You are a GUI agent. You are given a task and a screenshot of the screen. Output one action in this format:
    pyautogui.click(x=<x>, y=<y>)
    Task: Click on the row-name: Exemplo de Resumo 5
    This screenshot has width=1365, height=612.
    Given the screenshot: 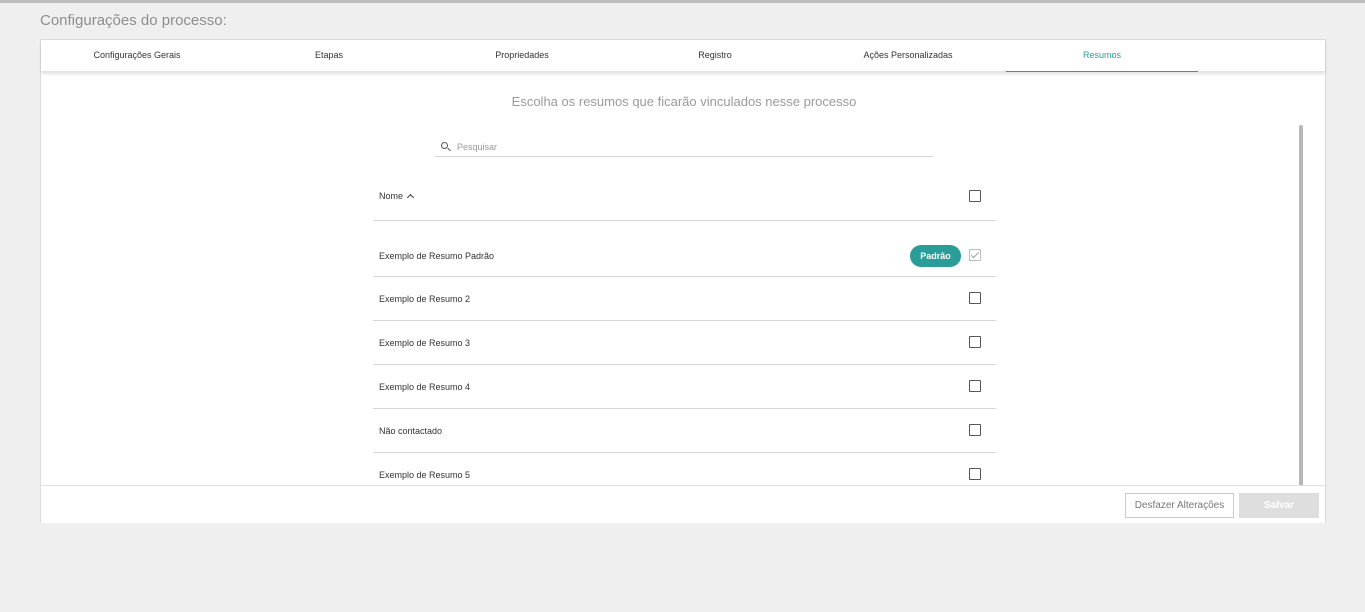 What is the action you would take?
    pyautogui.click(x=425, y=475)
    